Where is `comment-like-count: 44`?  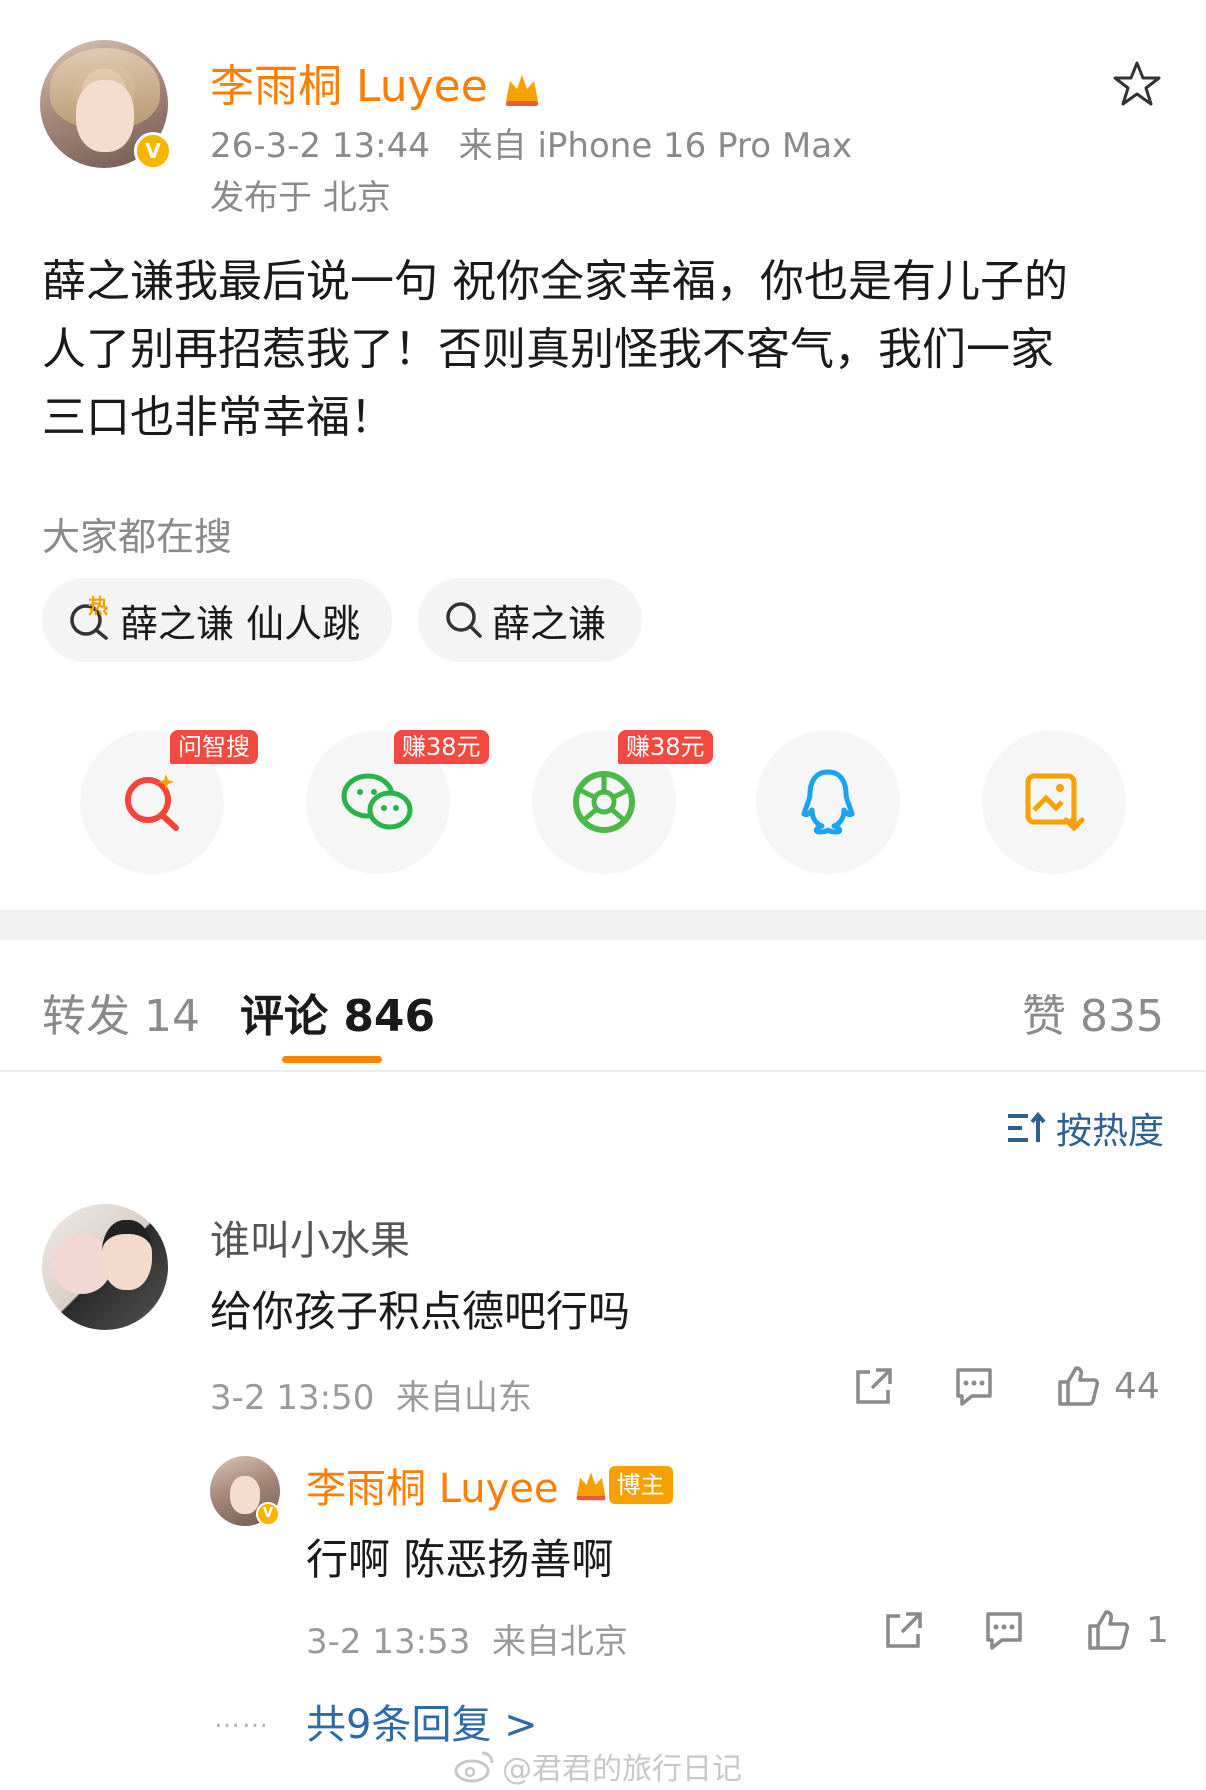
comment-like-count: 44 is located at coordinates (1137, 1386).